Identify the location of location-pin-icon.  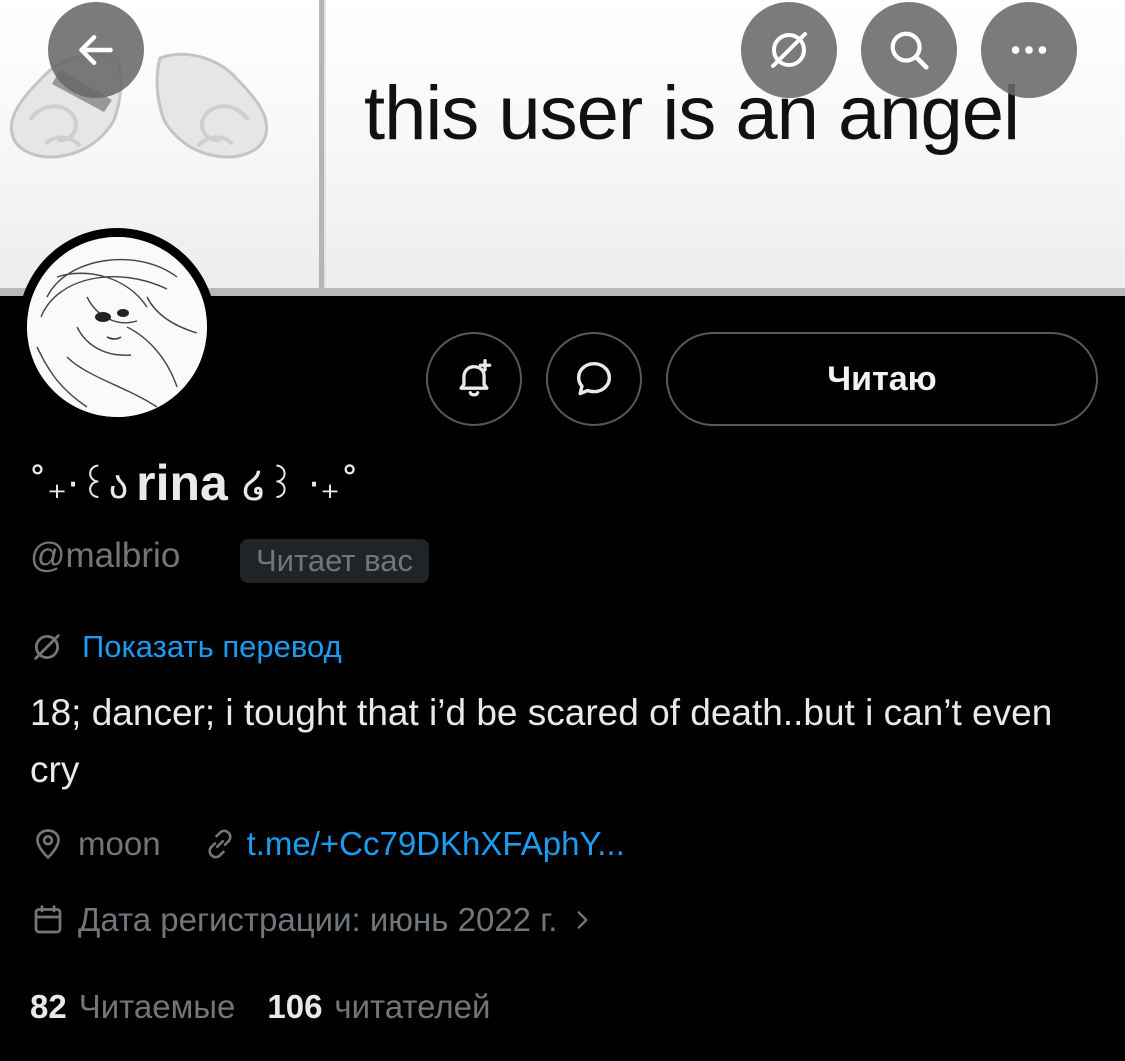
(48, 844).